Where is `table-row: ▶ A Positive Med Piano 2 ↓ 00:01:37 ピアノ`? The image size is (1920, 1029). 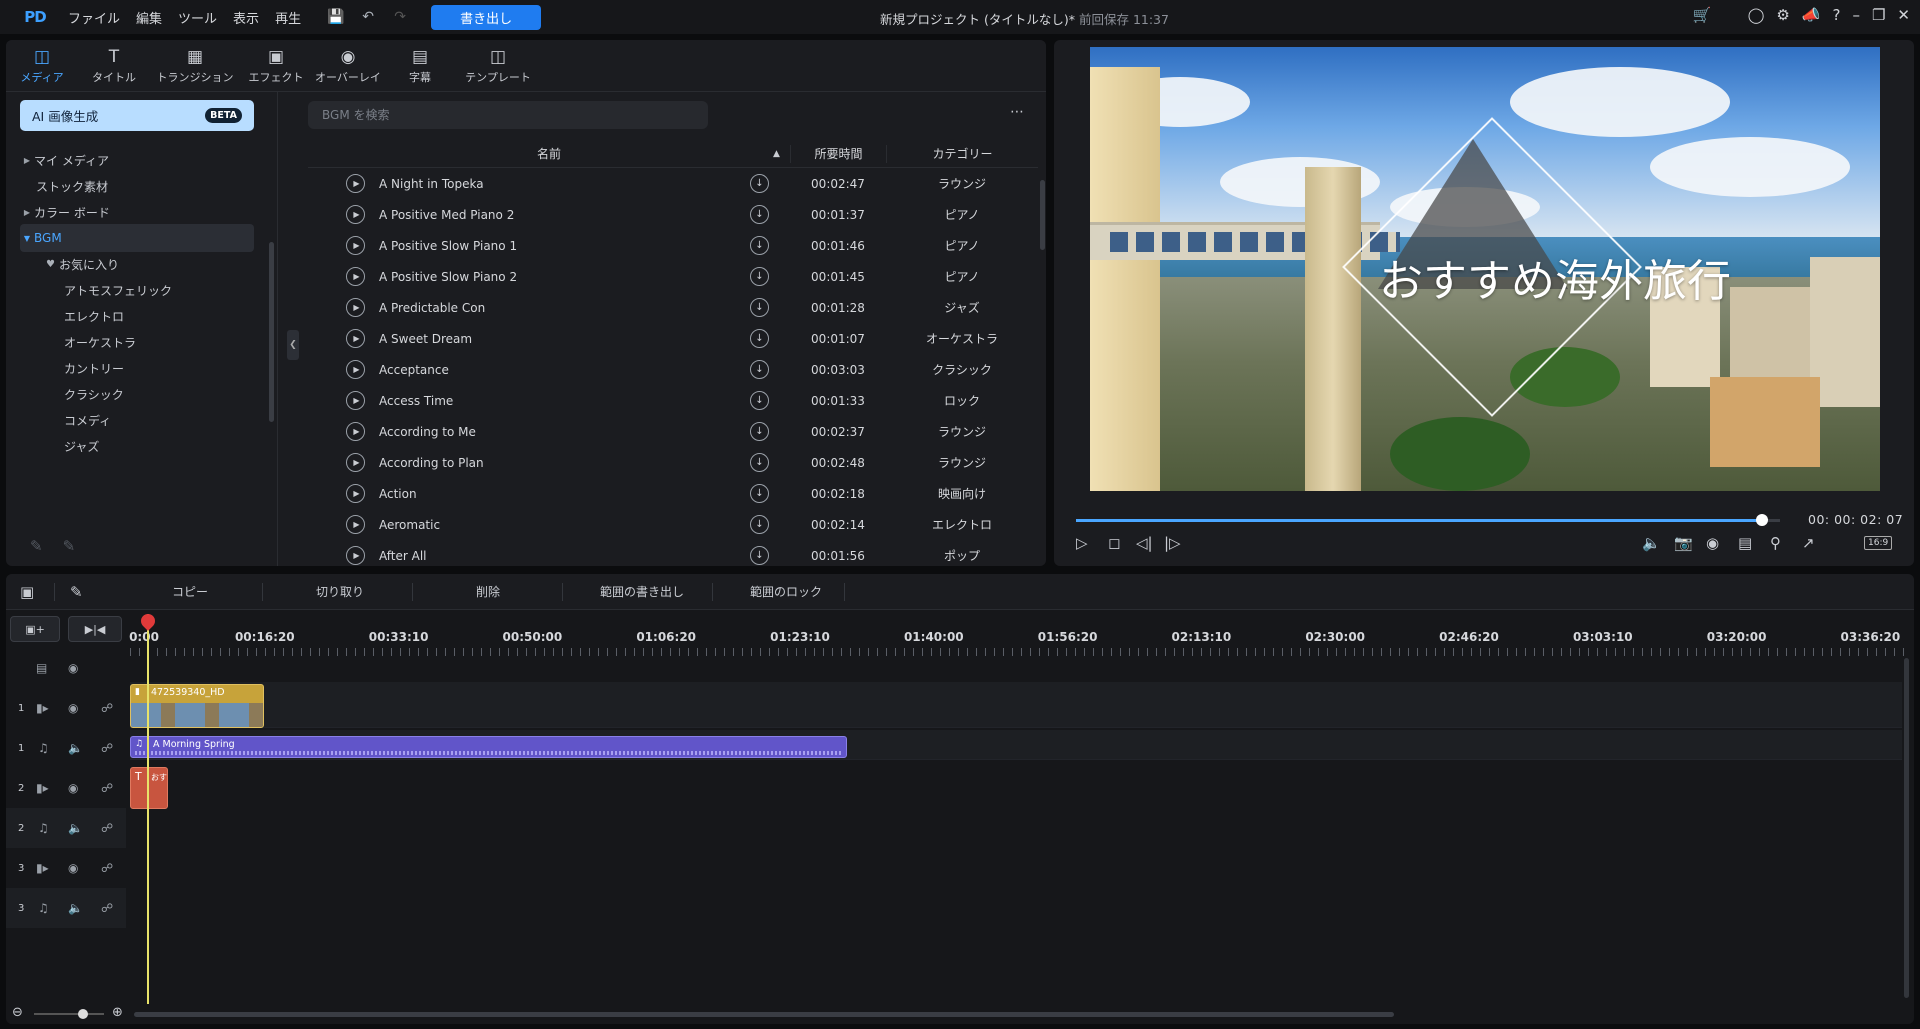
table-row: ▶ A Positive Med Piano 2 ↓ 00:01:37 ピアノ is located at coordinates (673, 214).